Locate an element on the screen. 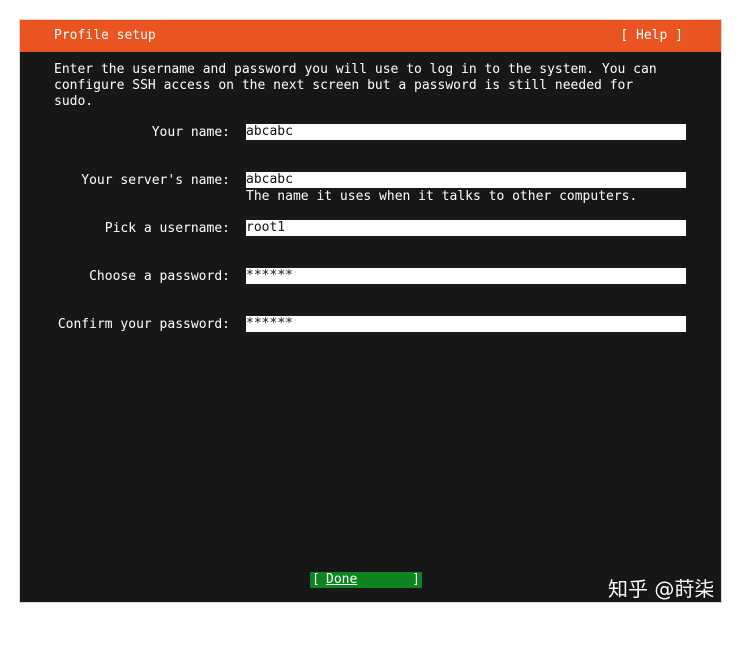  password-input: ****** is located at coordinates (466, 276).